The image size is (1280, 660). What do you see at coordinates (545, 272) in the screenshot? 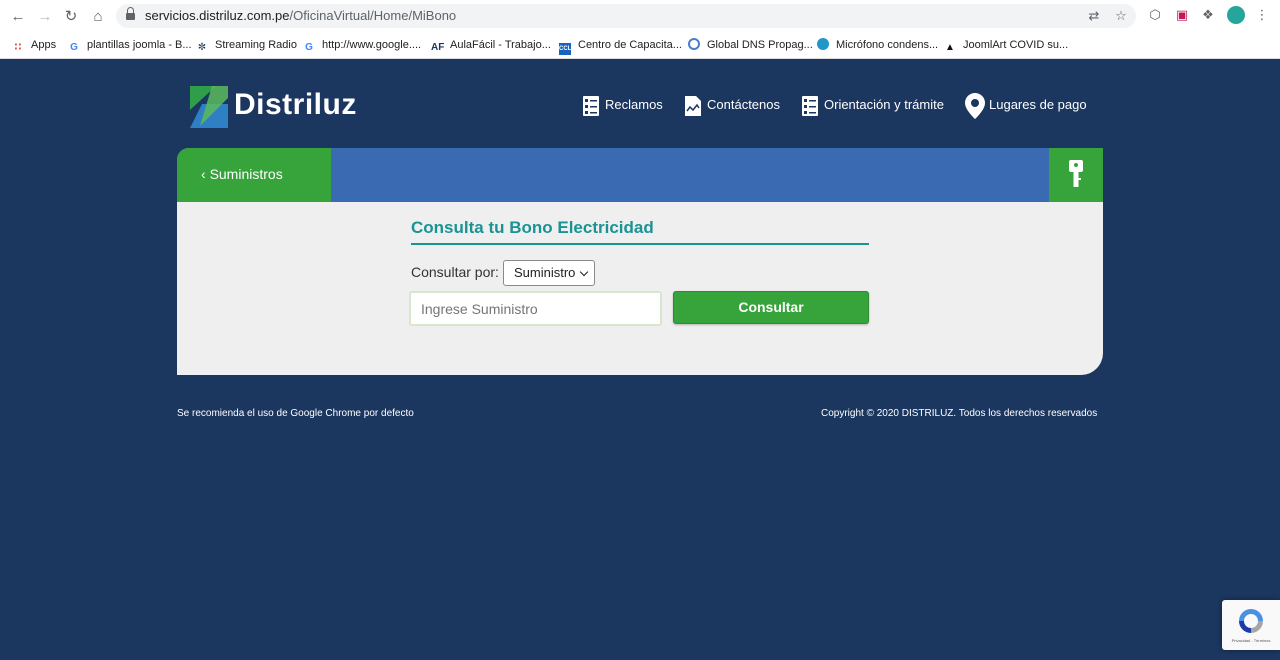
I see `select-value: Suministro` at bounding box center [545, 272].